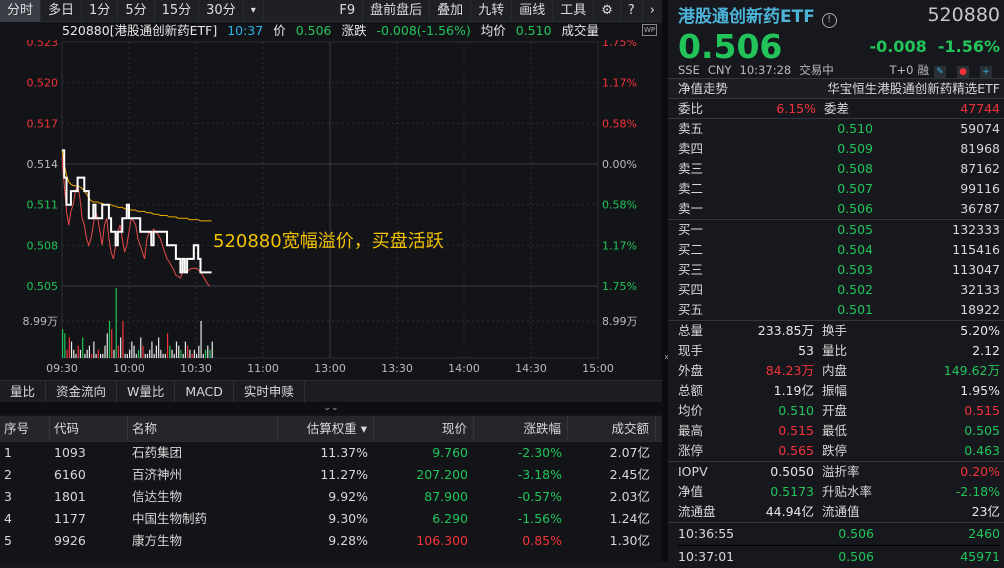  What do you see at coordinates (21, 11) in the screenshot?
I see `tab-intraday: 分时` at bounding box center [21, 11].